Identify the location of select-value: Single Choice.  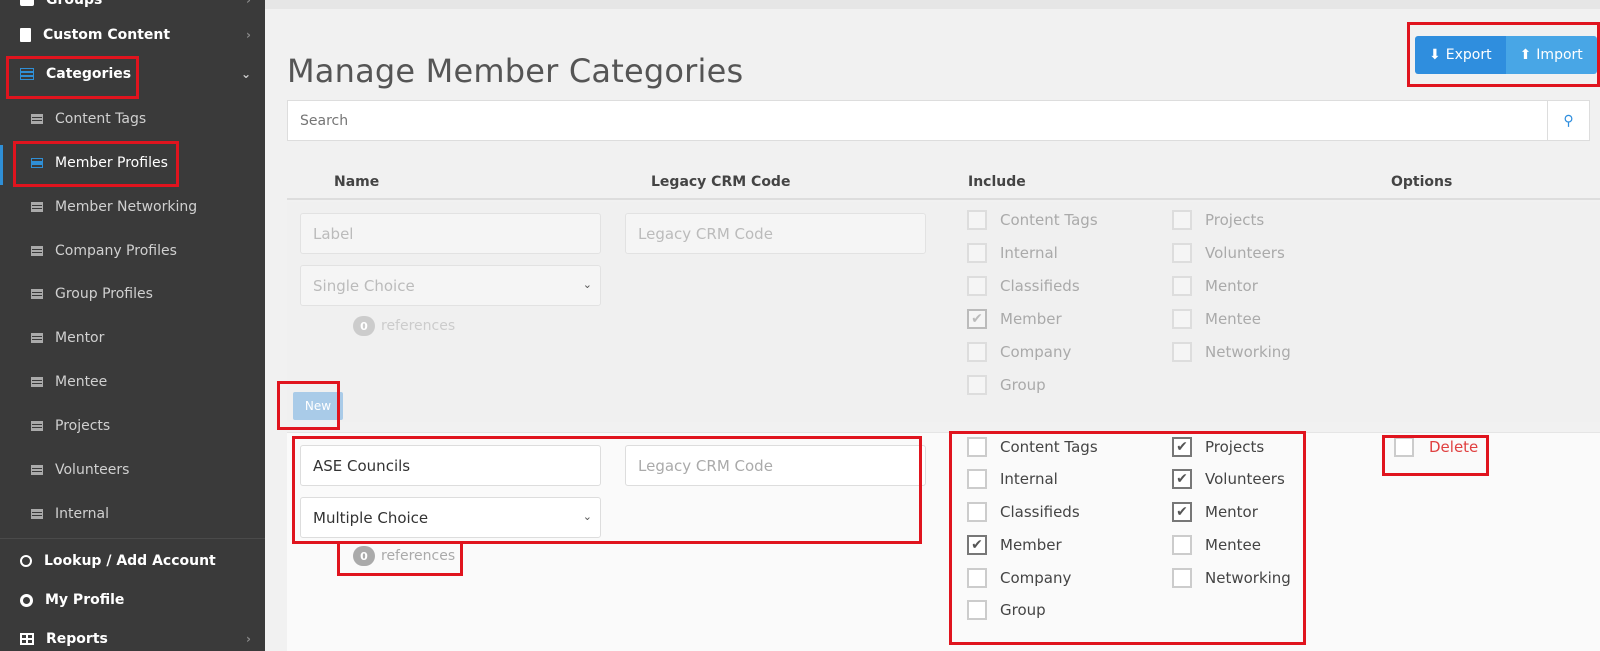
(364, 285).